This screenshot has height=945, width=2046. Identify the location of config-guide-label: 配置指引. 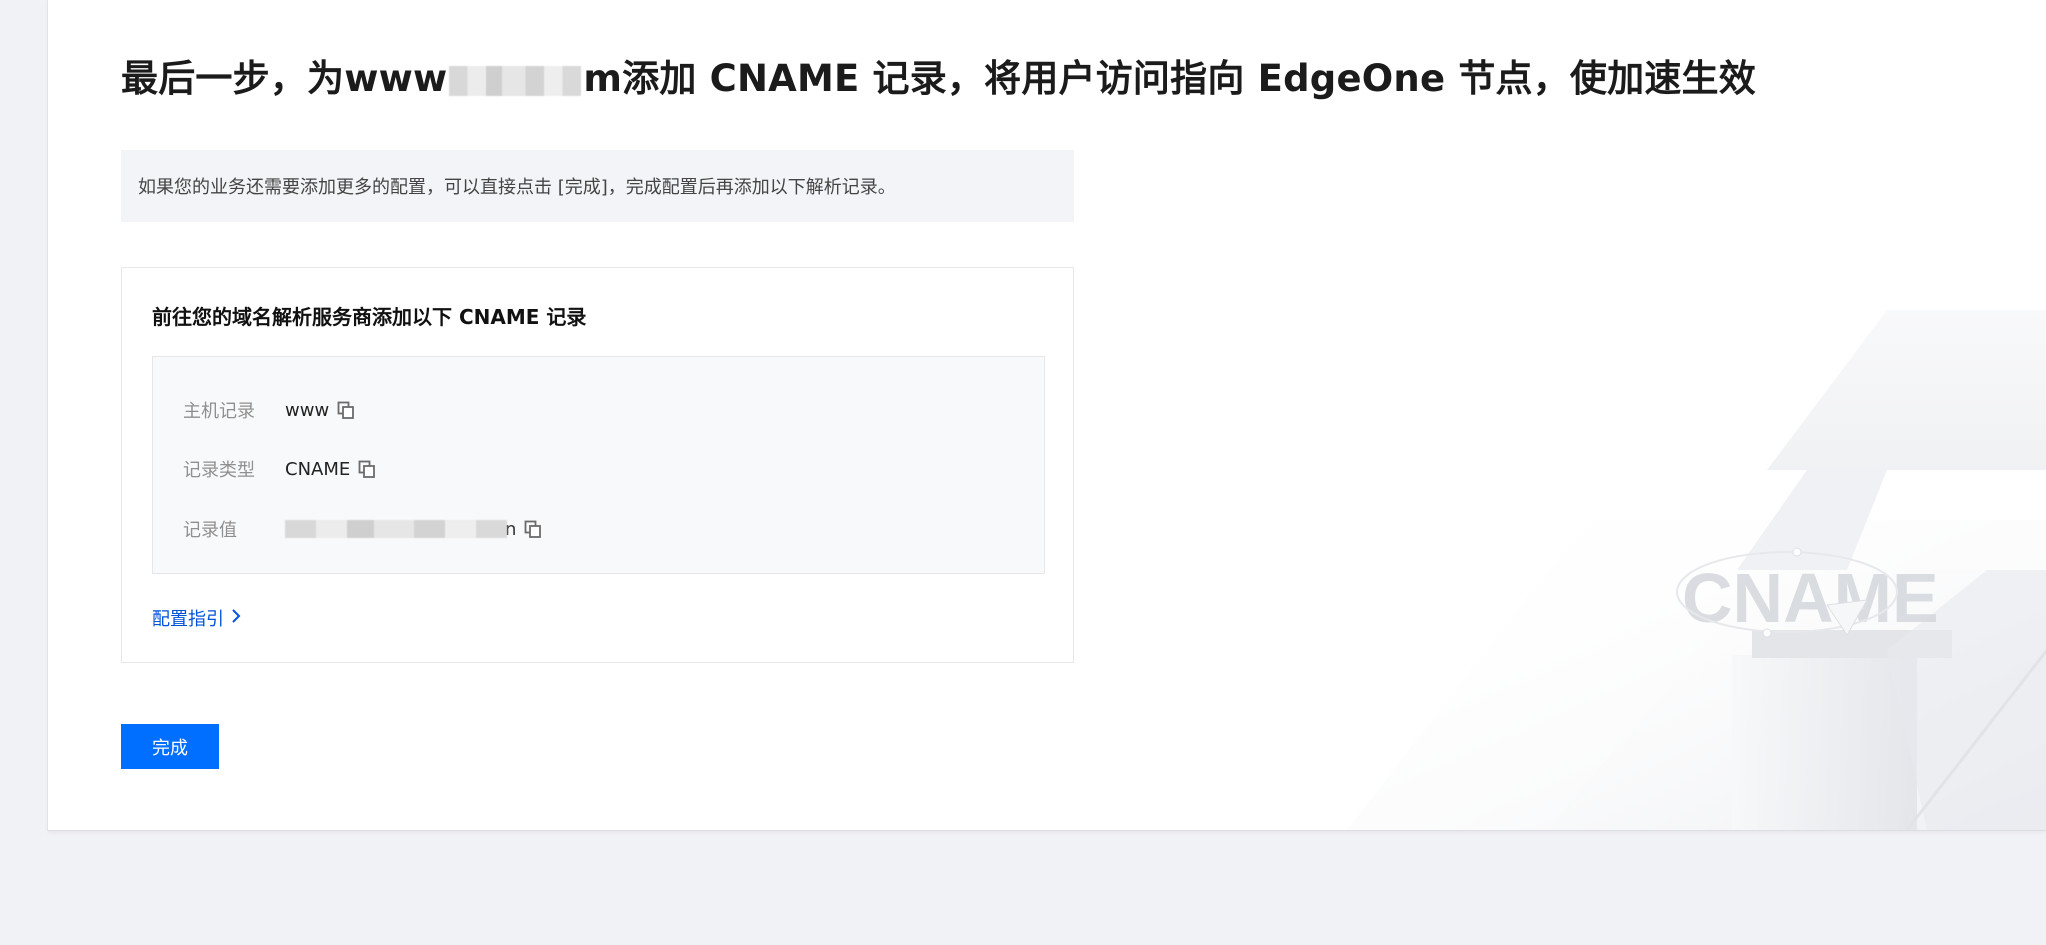
(188, 618).